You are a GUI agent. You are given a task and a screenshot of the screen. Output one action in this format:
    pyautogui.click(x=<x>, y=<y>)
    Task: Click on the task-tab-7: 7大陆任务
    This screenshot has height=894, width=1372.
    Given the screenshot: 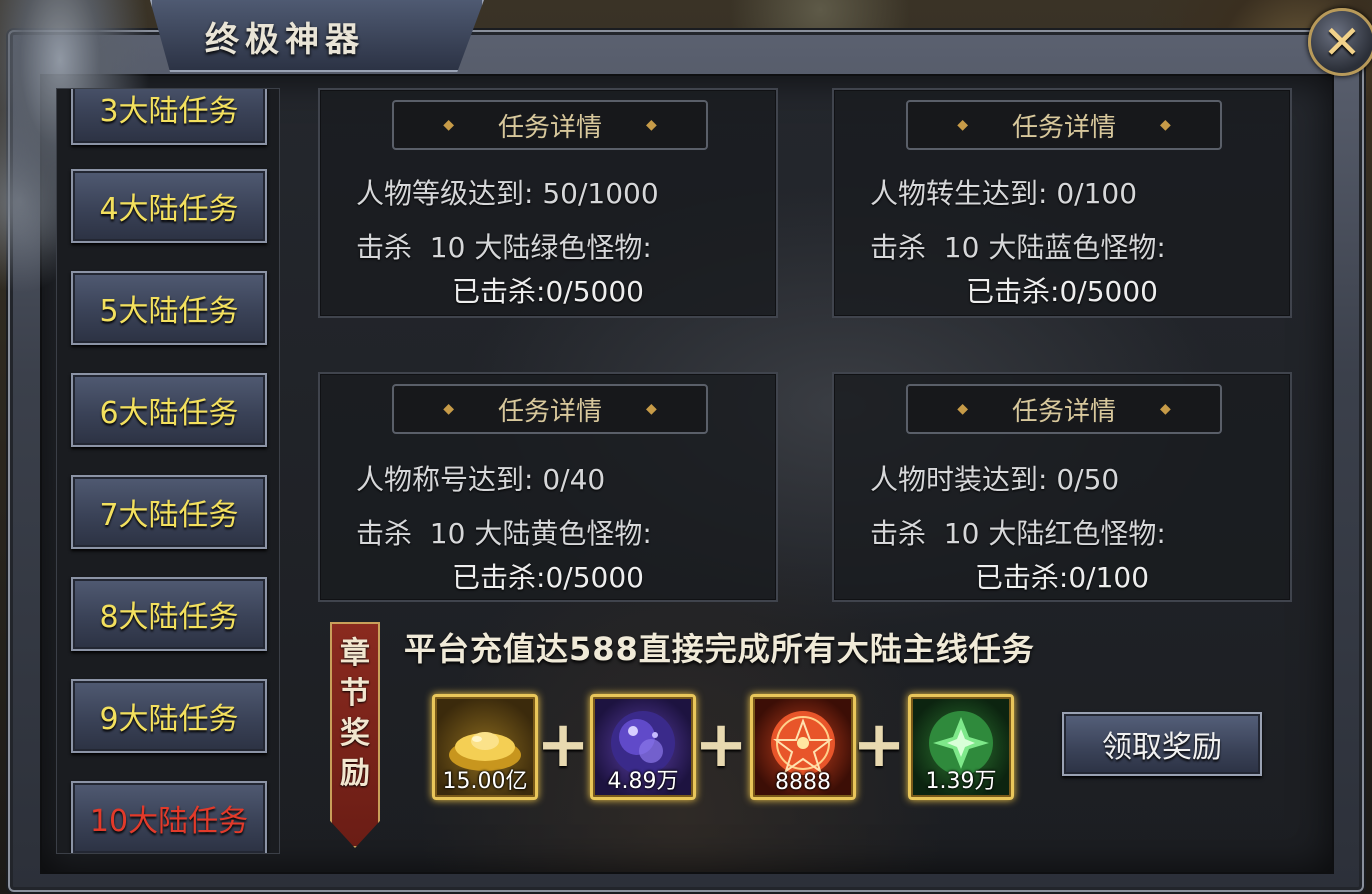 What is the action you would take?
    pyautogui.click(x=169, y=512)
    